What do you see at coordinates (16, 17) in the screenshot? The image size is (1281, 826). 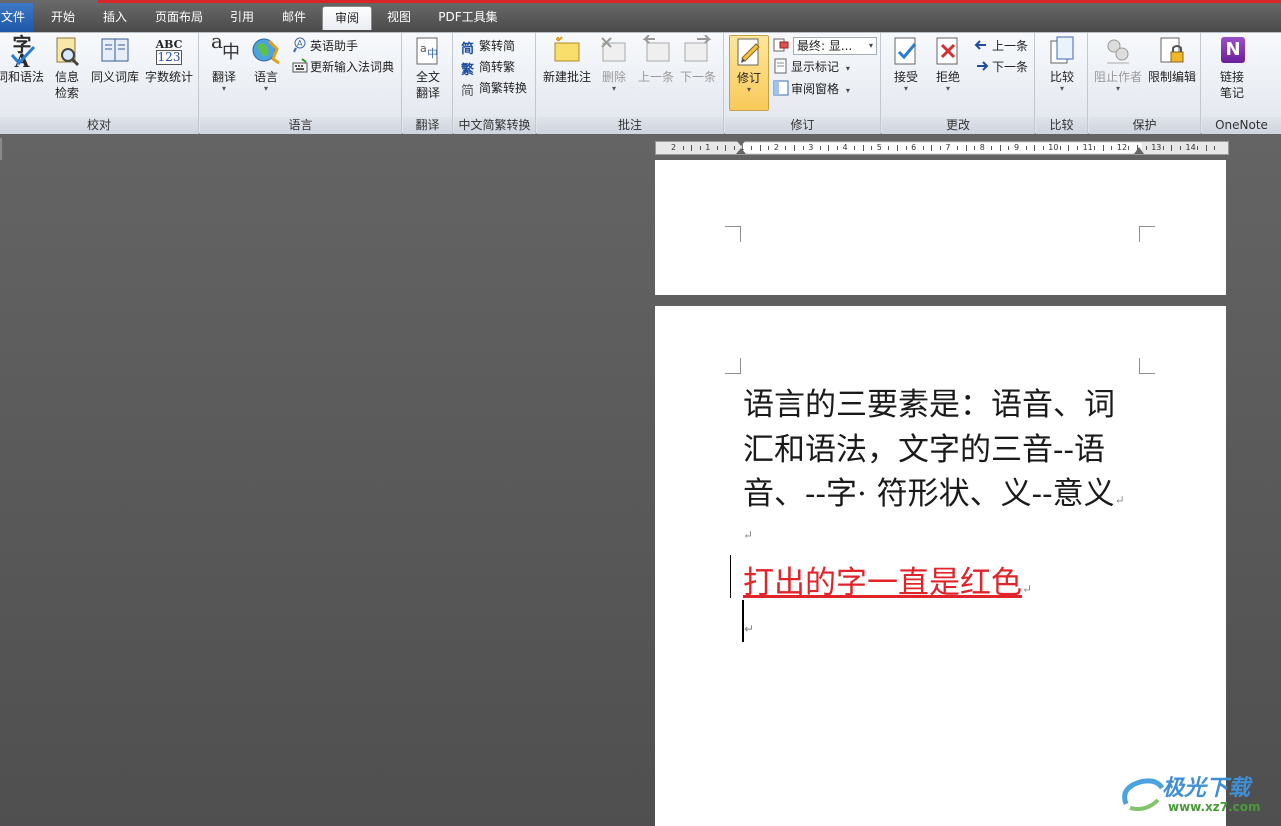 I see `tab-file: 文件` at bounding box center [16, 17].